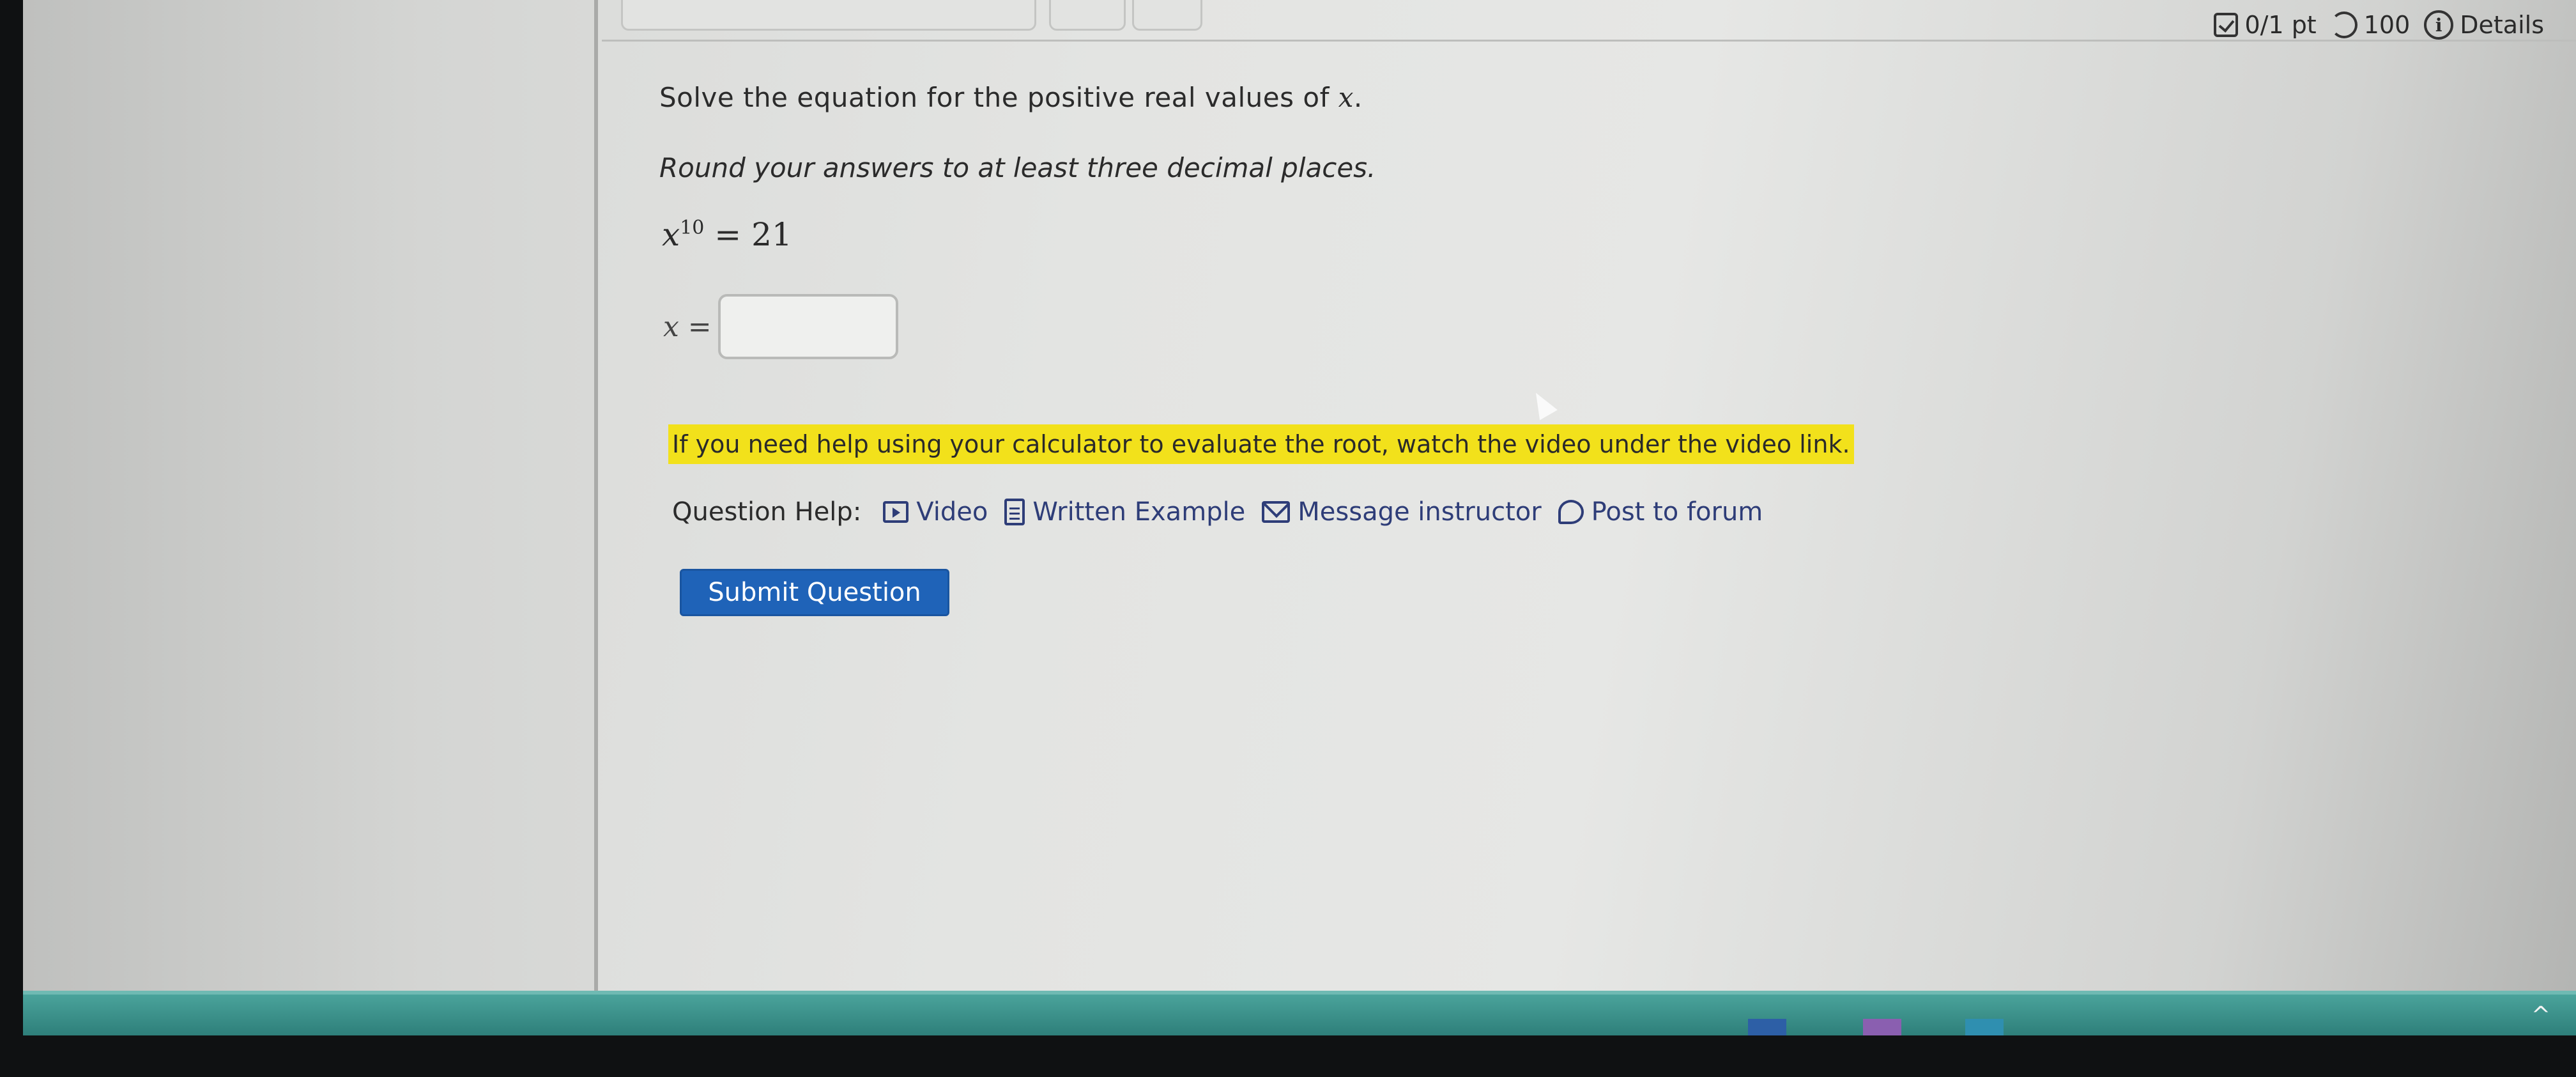 This screenshot has height=1077, width=2576. I want to click on equation: x10 = 21, so click(727, 235).